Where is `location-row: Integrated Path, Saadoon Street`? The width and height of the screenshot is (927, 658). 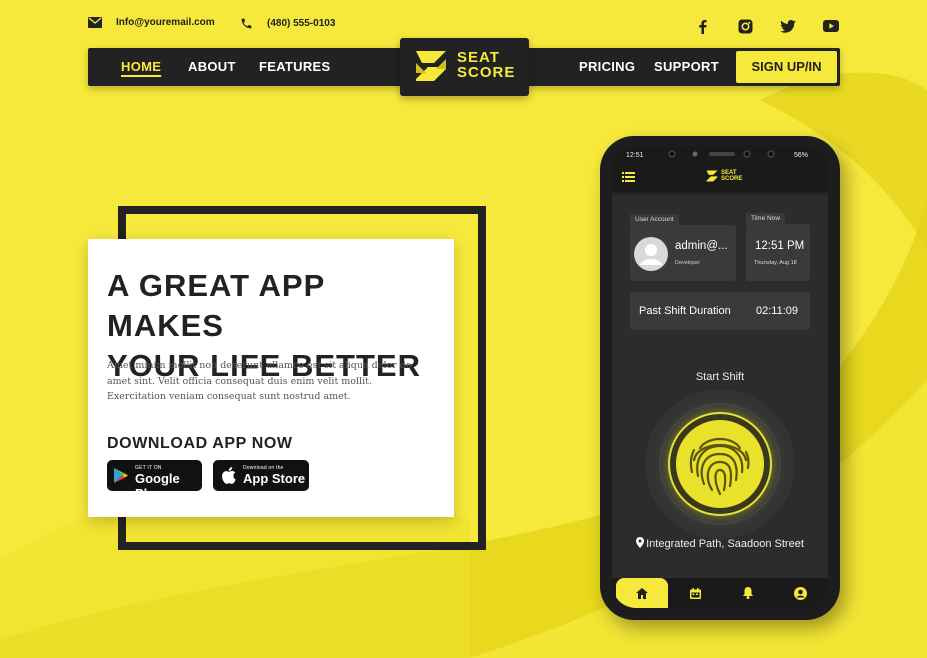
location-row: Integrated Path, Saadoon Street is located at coordinates (720, 543).